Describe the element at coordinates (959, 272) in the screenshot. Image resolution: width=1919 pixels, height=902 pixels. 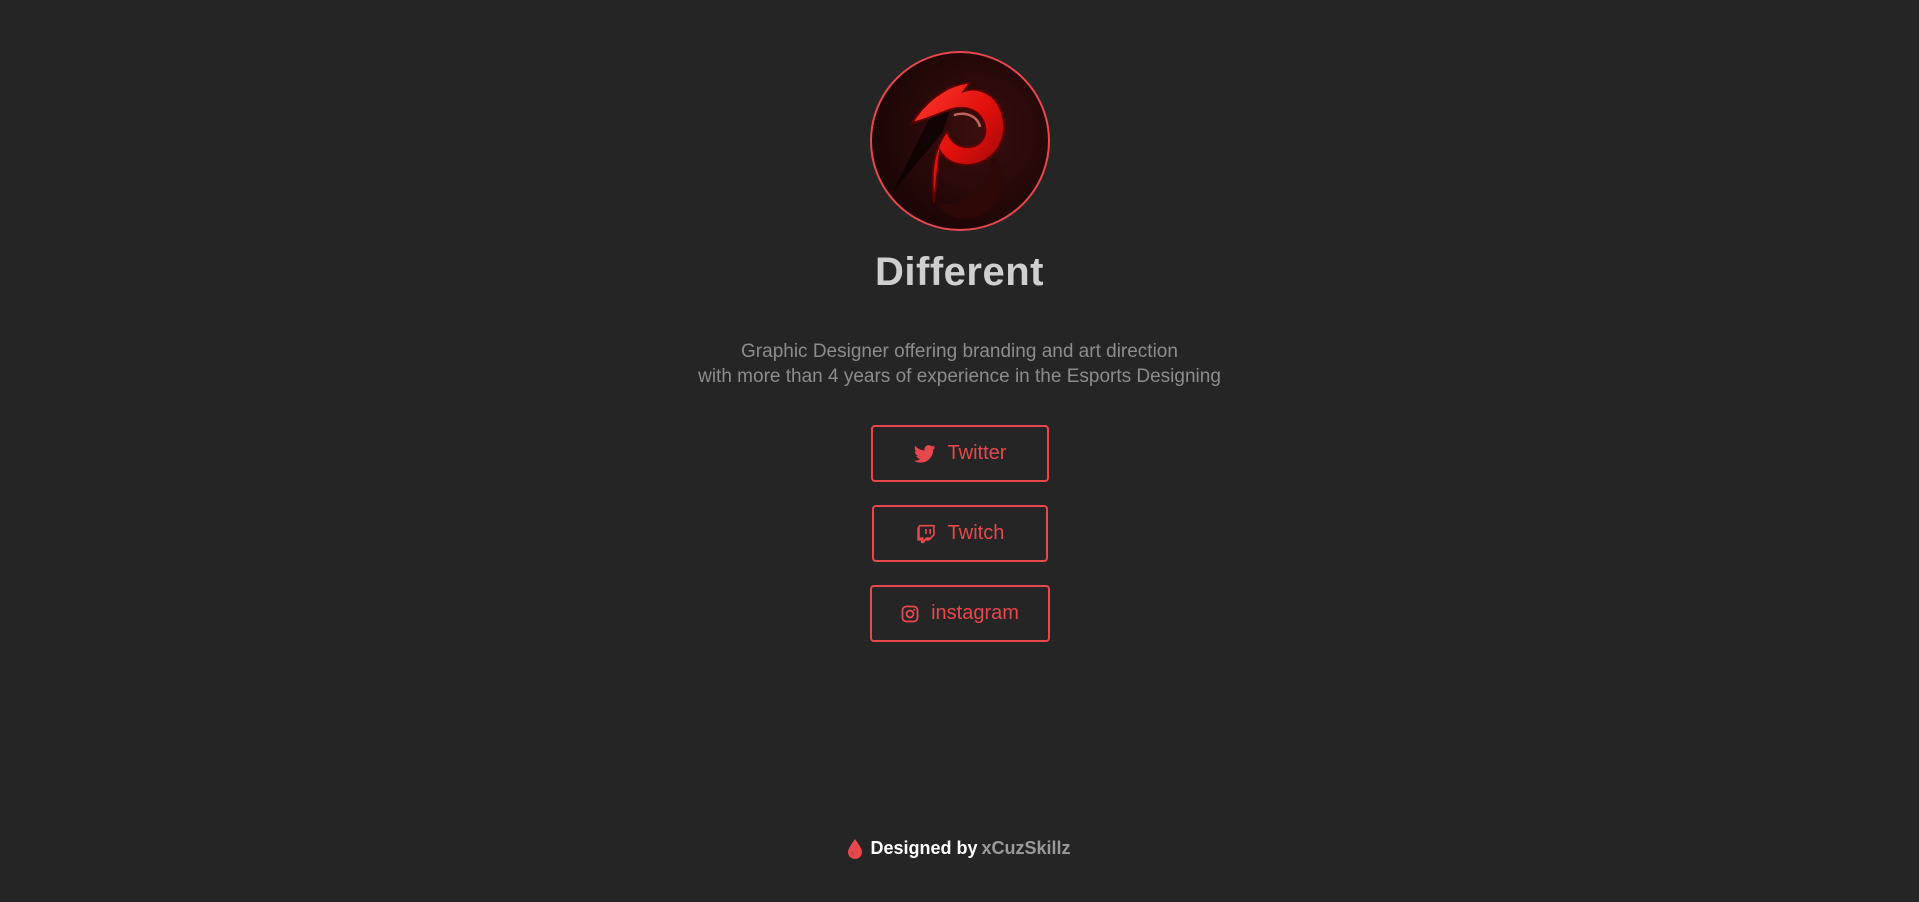
I see `profile-name: Different` at that location.